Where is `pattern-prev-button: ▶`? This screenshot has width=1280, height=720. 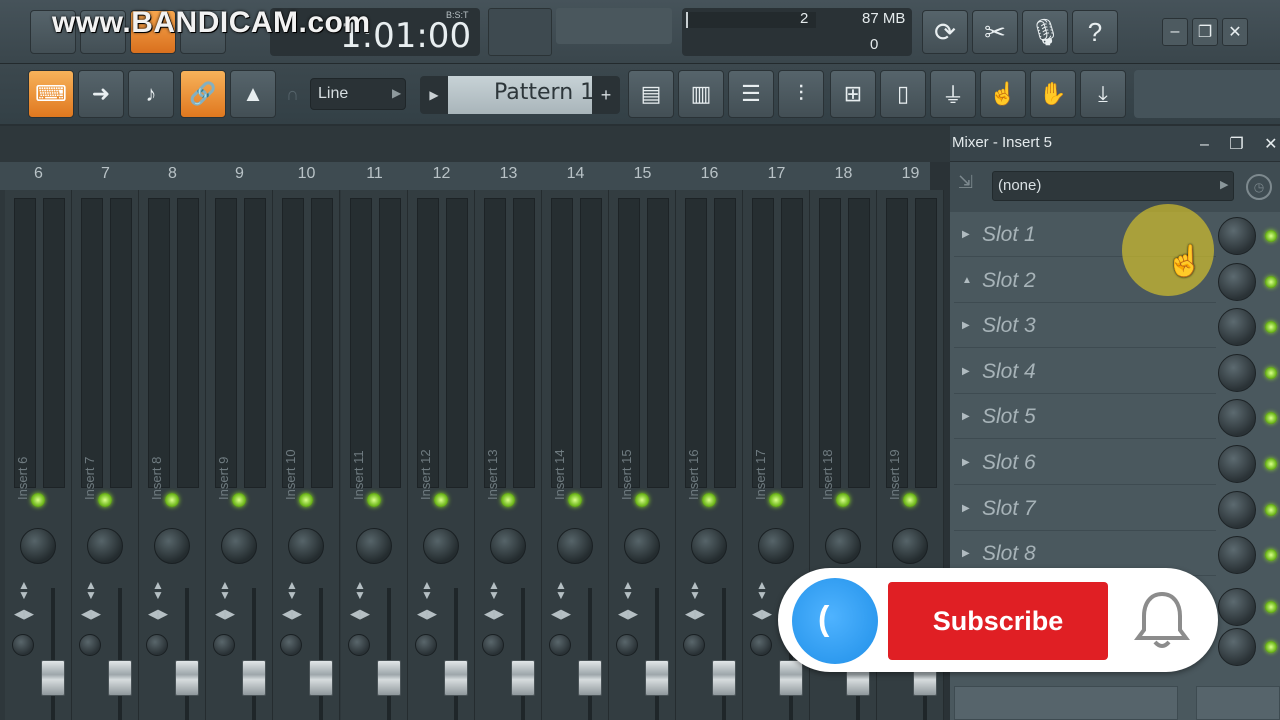 pattern-prev-button: ▶ is located at coordinates (434, 95).